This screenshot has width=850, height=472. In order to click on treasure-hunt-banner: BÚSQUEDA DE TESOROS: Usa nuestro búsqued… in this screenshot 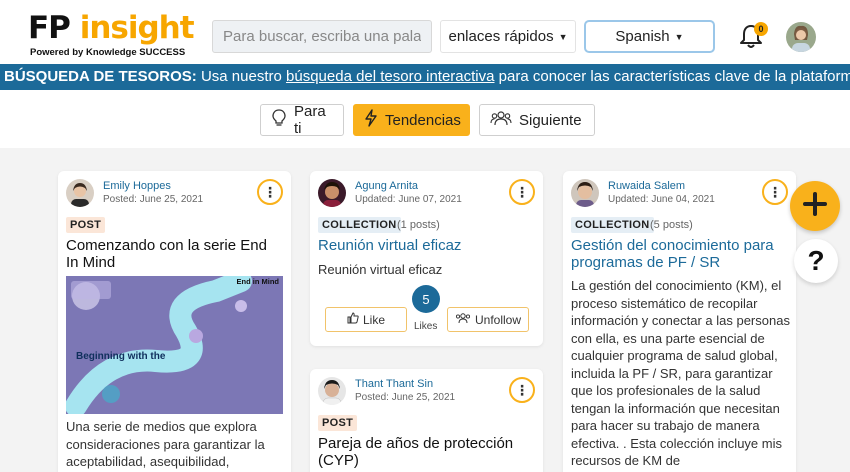, I will do `click(425, 77)`.